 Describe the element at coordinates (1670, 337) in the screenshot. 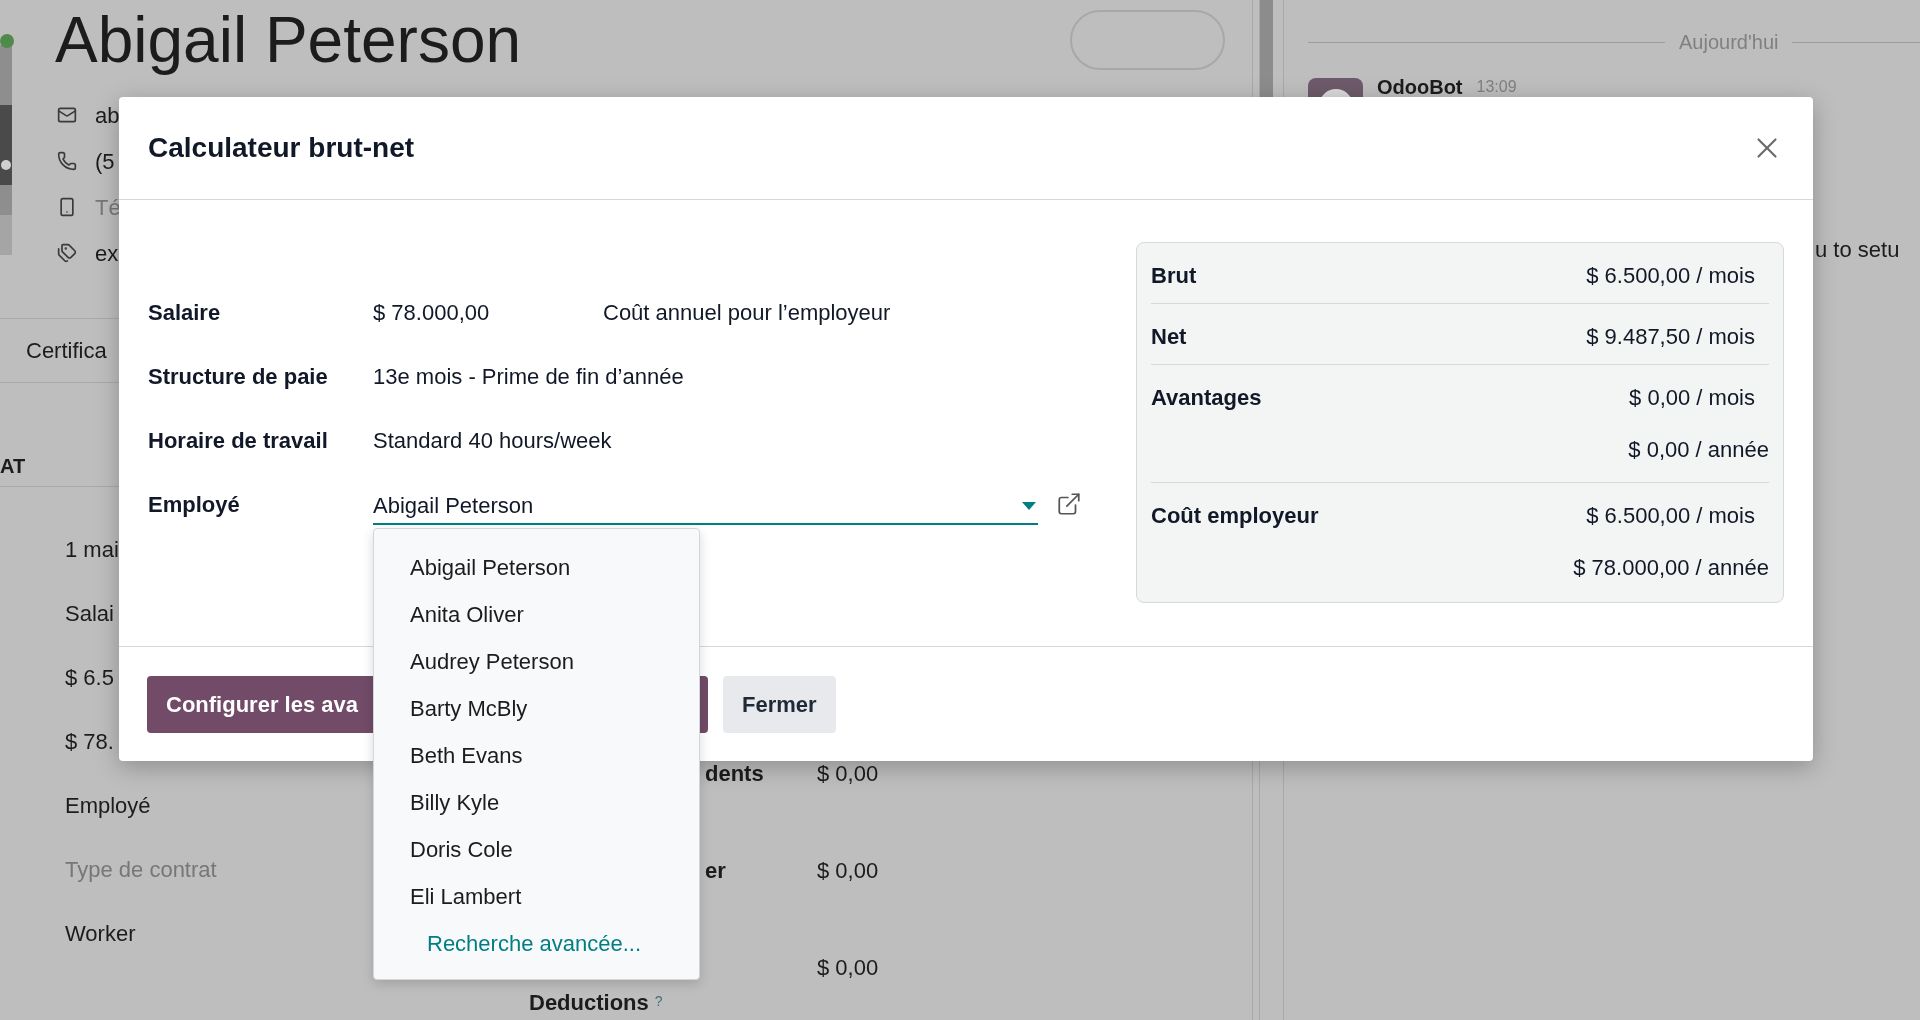

I see `summary-value: $ 9.487,50 / mois` at that location.